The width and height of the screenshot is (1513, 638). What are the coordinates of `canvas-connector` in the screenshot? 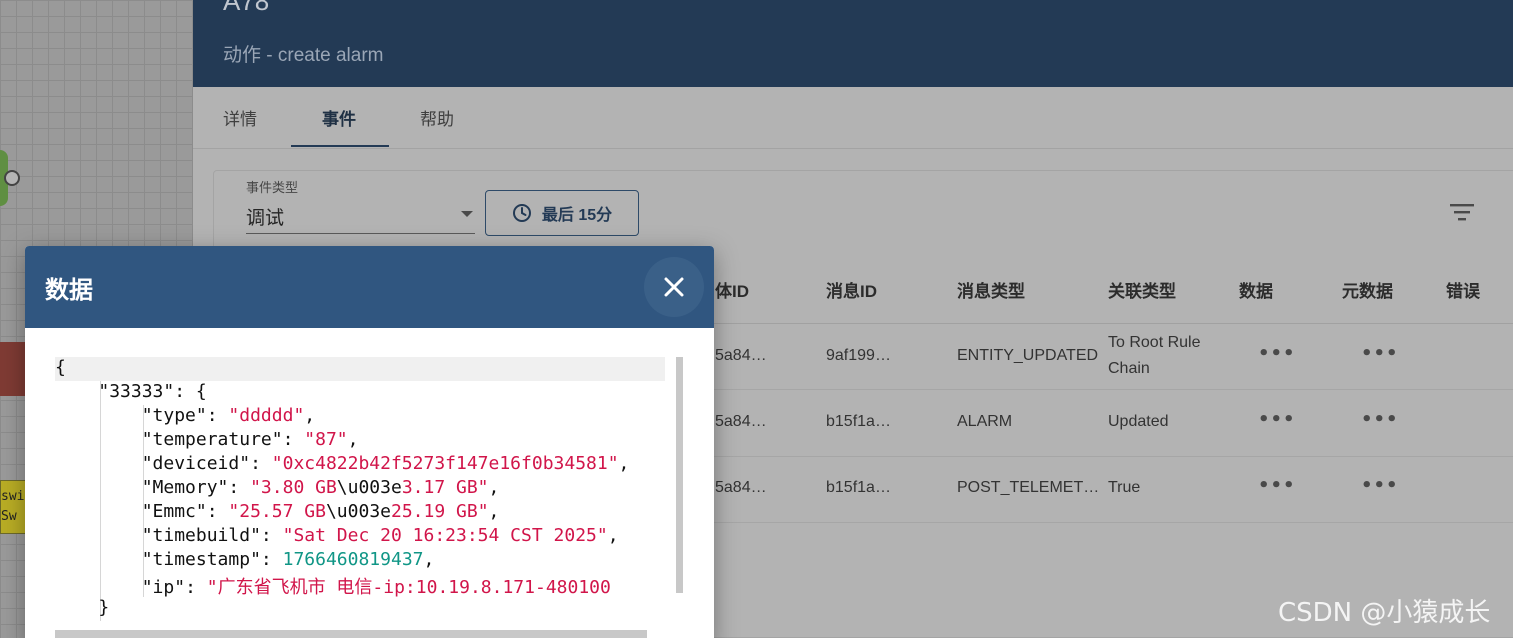 It's located at (12, 178).